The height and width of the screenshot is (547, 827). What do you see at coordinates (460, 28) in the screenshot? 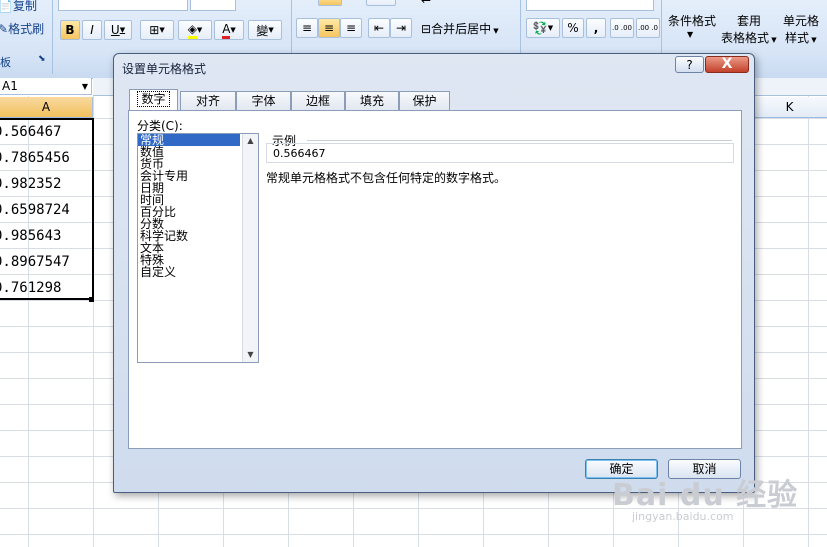
I see `merge-center-button: ⊟合并后居中 ▼` at bounding box center [460, 28].